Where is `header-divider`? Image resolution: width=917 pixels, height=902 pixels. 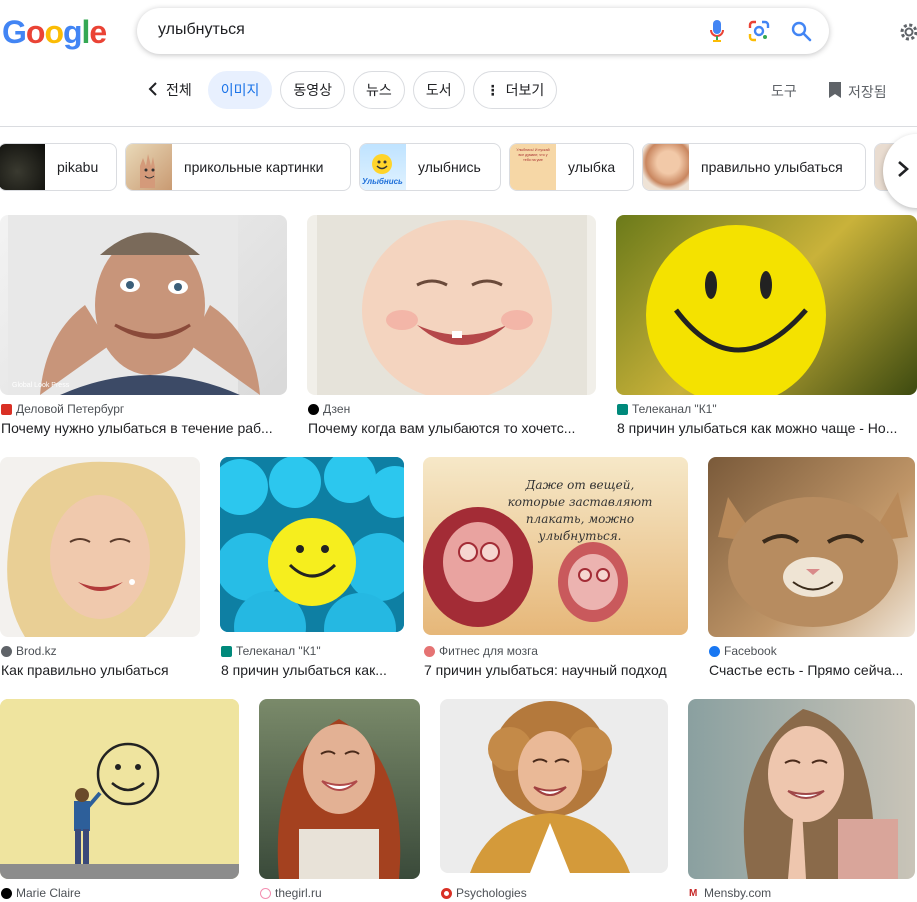
header-divider is located at coordinates (458, 126).